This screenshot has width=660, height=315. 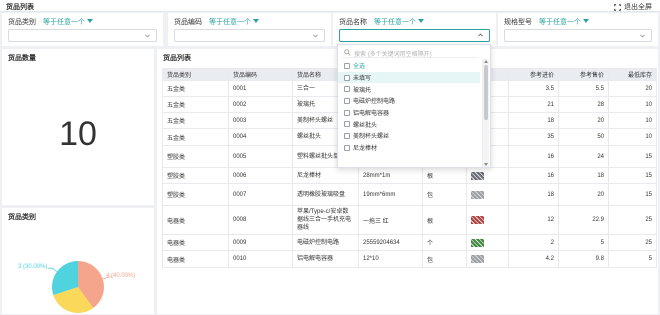 What do you see at coordinates (82, 35) in the screenshot?
I see `filter-category-select` at bounding box center [82, 35].